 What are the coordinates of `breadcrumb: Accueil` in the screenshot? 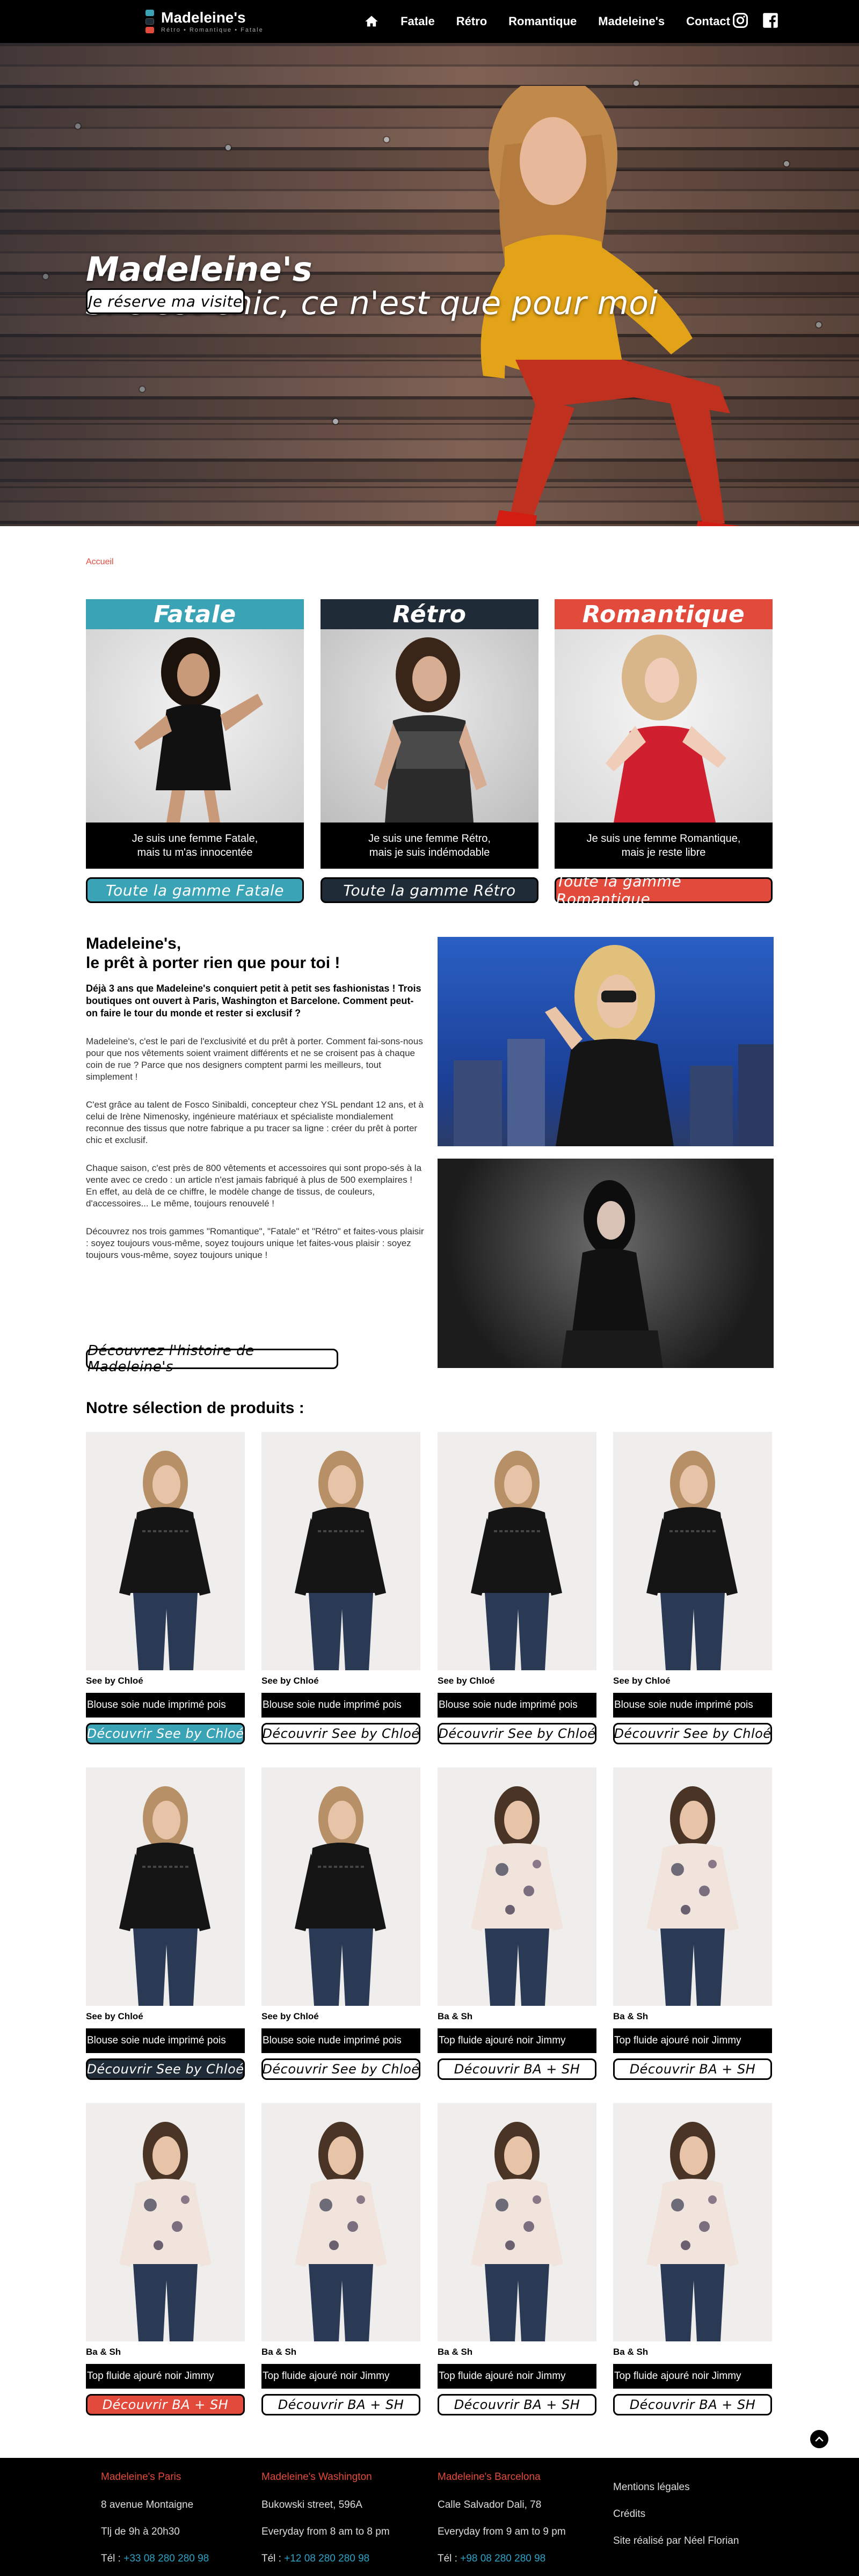 It's located at (100, 562).